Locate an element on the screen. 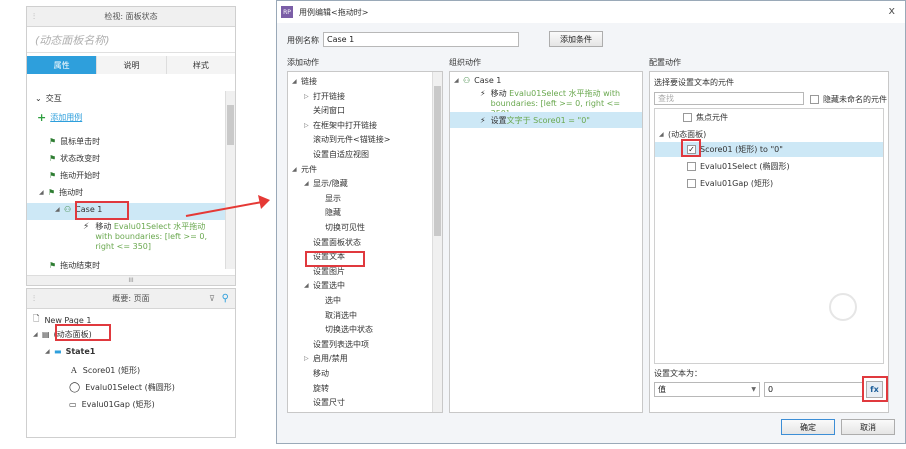 The height and width of the screenshot is (449, 906). tab-properties: 属性 is located at coordinates (62, 65).